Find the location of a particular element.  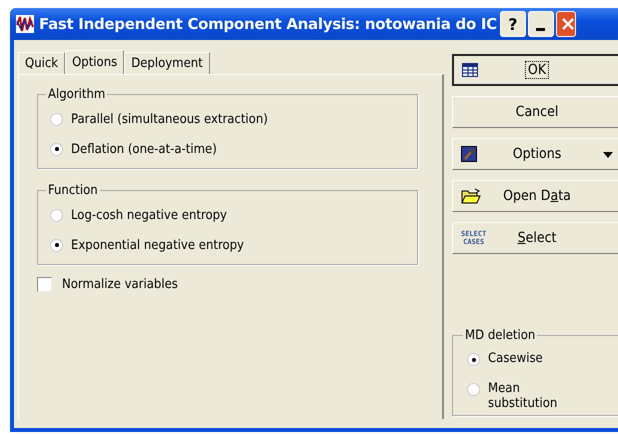

radio-label: Exponential negative entropy is located at coordinates (157, 245).